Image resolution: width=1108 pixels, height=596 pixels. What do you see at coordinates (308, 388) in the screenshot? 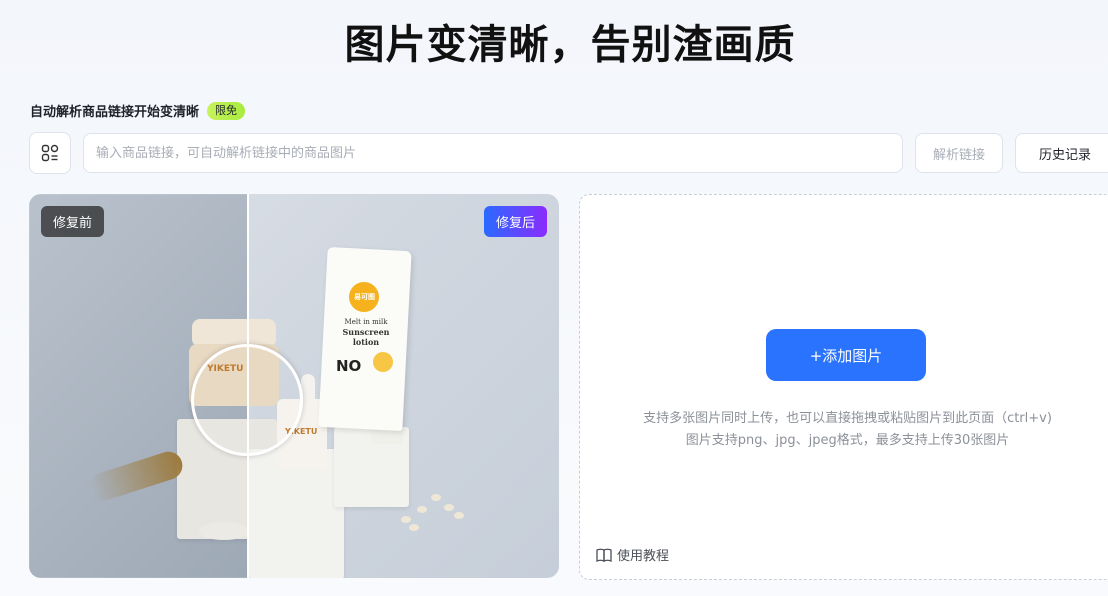
I see `dropper-cap` at bounding box center [308, 388].